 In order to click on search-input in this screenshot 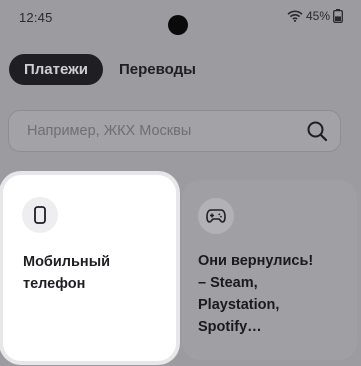, I will do `click(165, 131)`.